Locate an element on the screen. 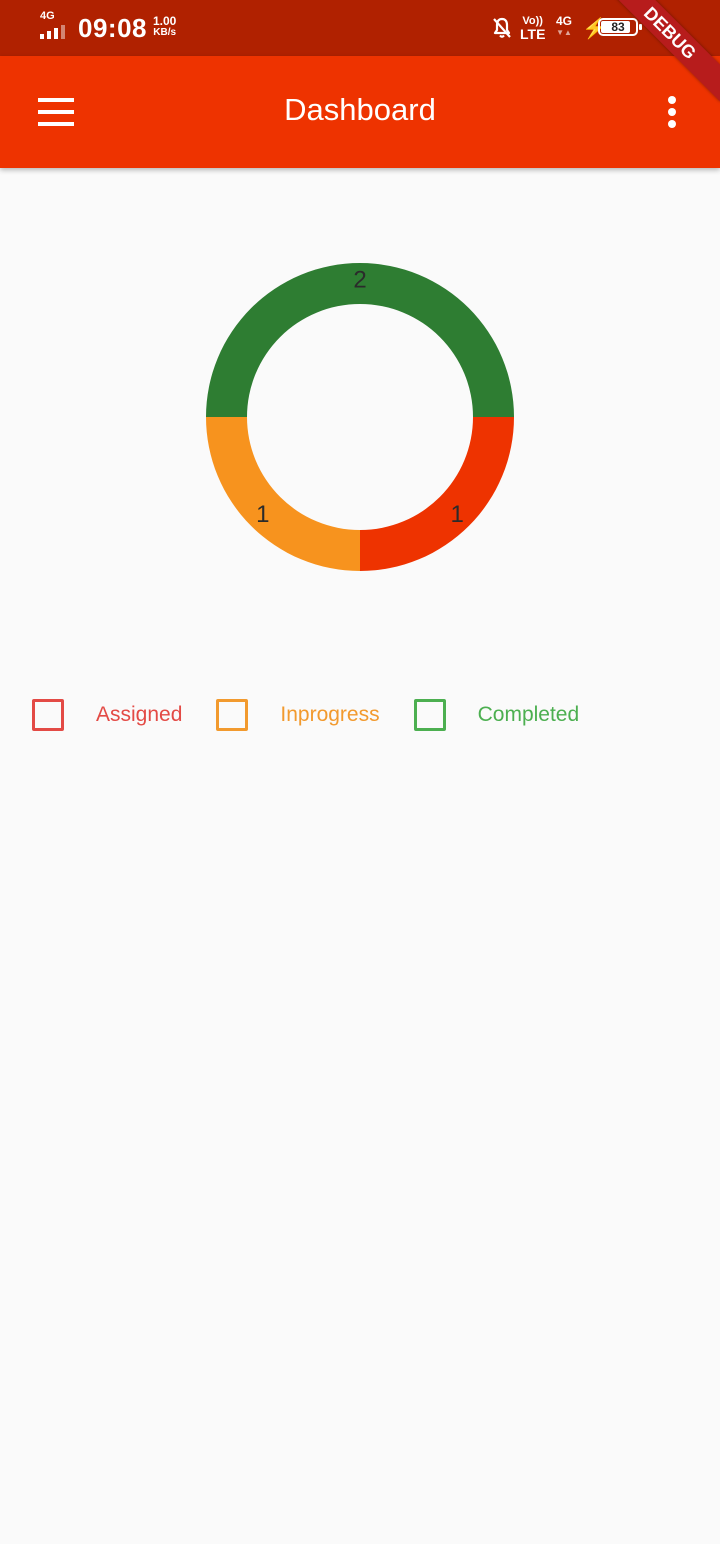 This screenshot has width=720, height=1544. tasks-donut-chart: 1 1 2 is located at coordinates (360, 417).